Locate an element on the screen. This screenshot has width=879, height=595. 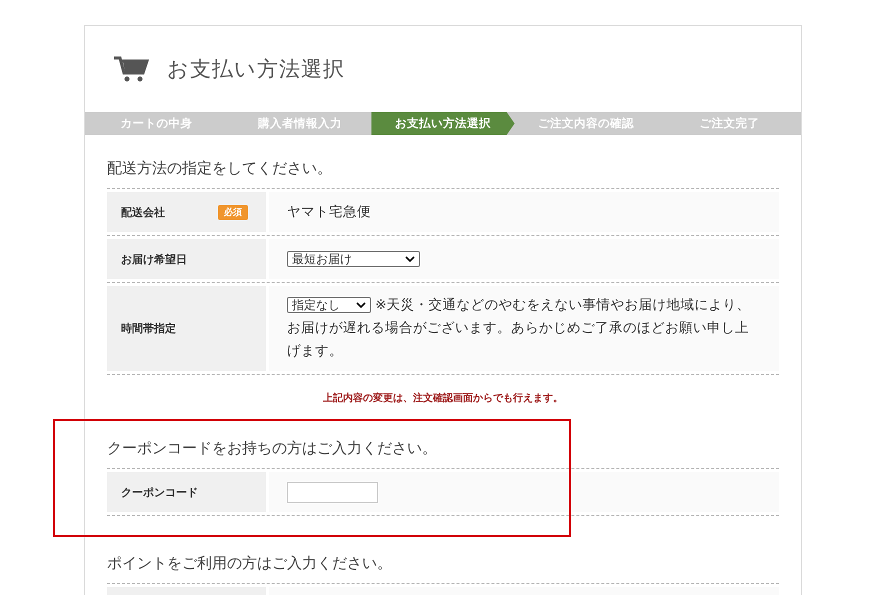
section-heading: クーポンコードをお持ちの方はご入力ください。 is located at coordinates (272, 448).